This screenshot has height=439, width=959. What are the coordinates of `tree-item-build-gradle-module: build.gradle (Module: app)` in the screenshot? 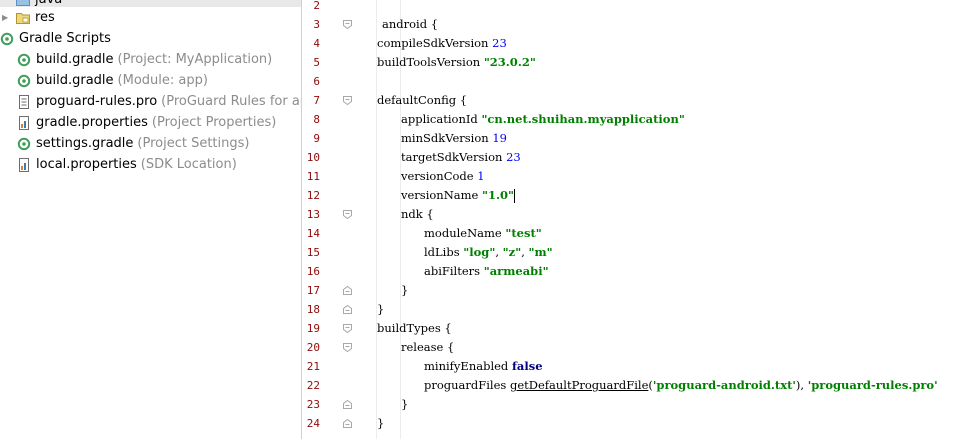 It's located at (150, 80).